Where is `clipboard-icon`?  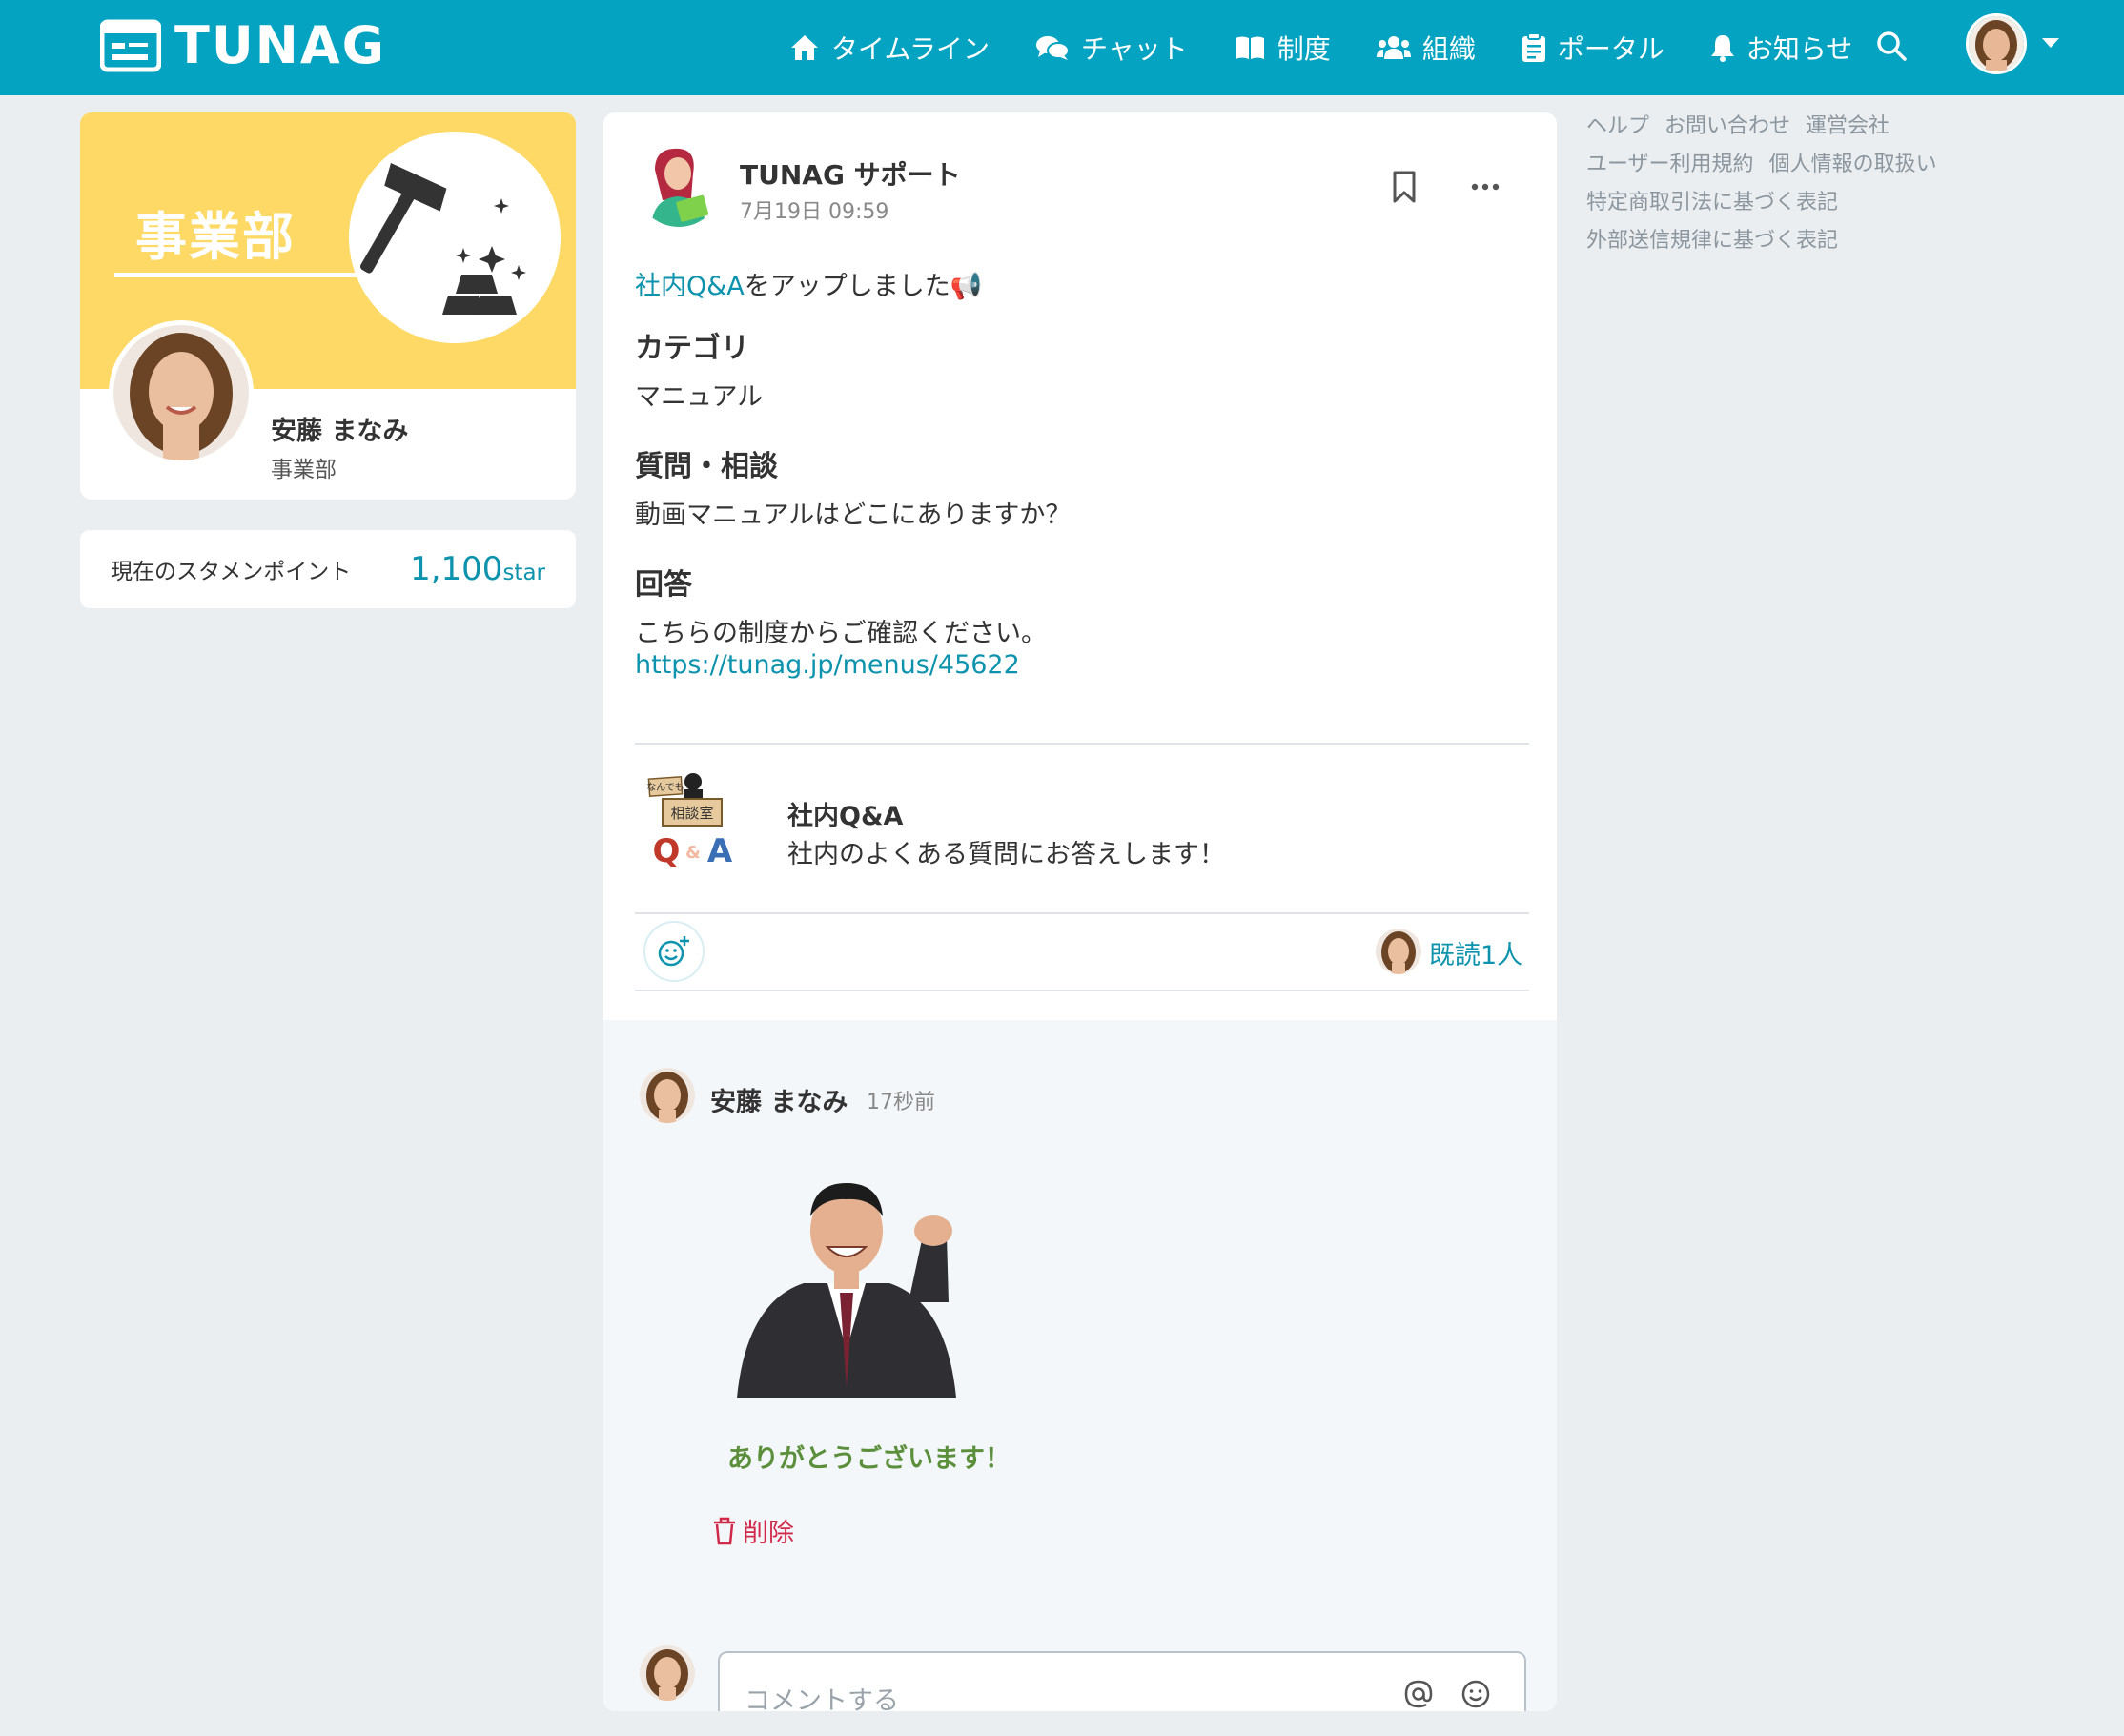
clipboard-icon is located at coordinates (1533, 47).